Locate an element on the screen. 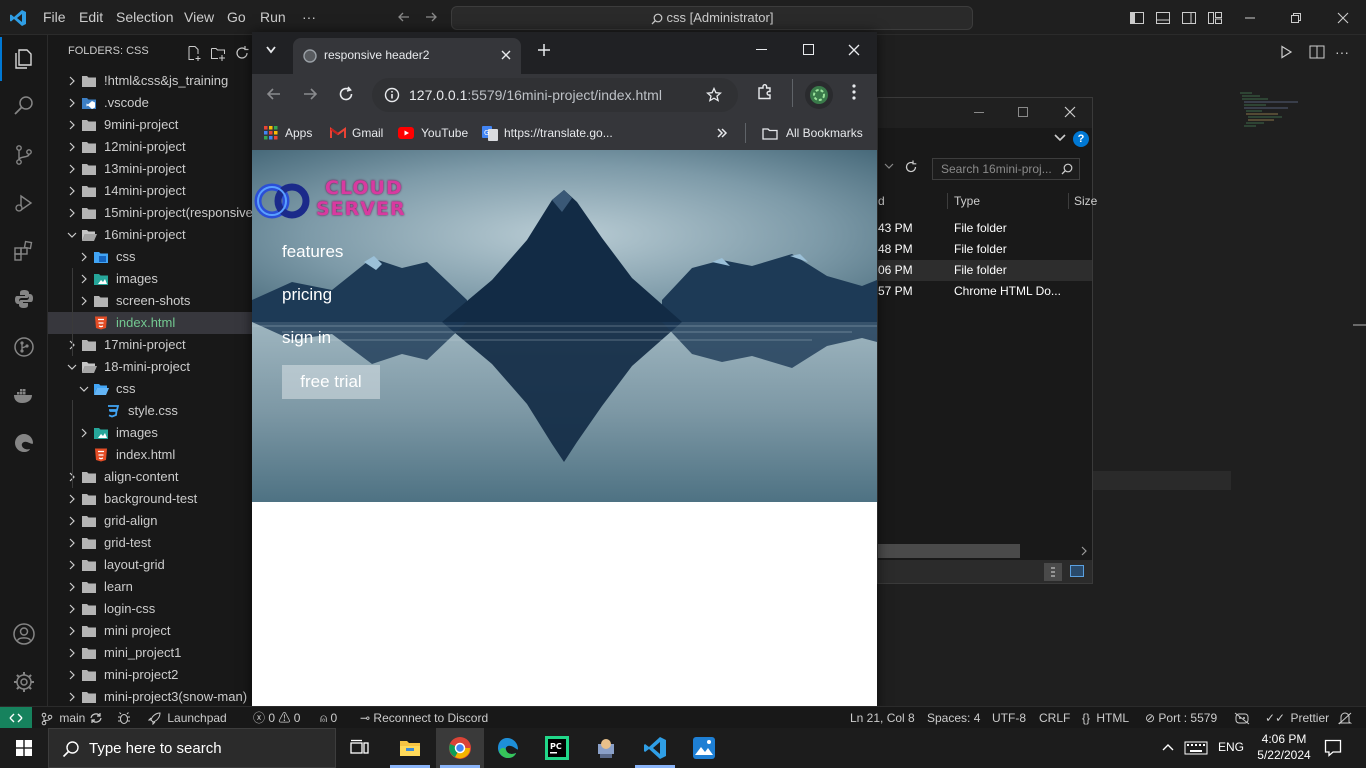  split-editor-icon is located at coordinates (1317, 52).